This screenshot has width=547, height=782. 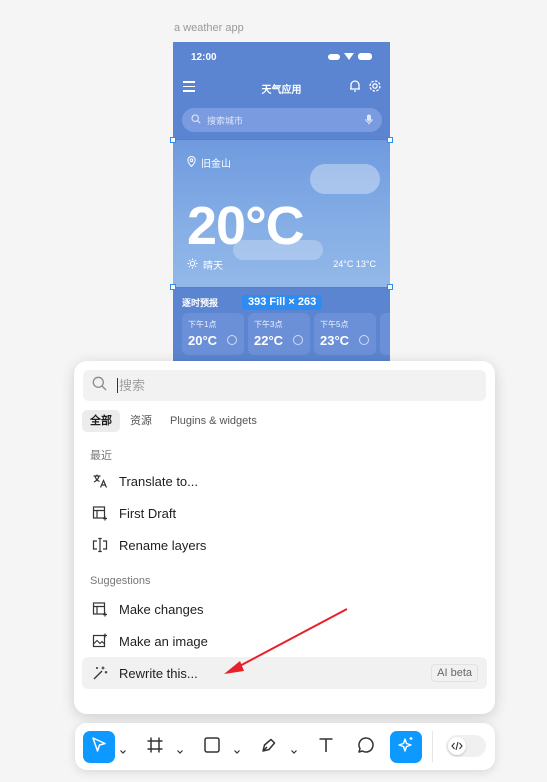 I want to click on battery-icon, so click(x=365, y=56).